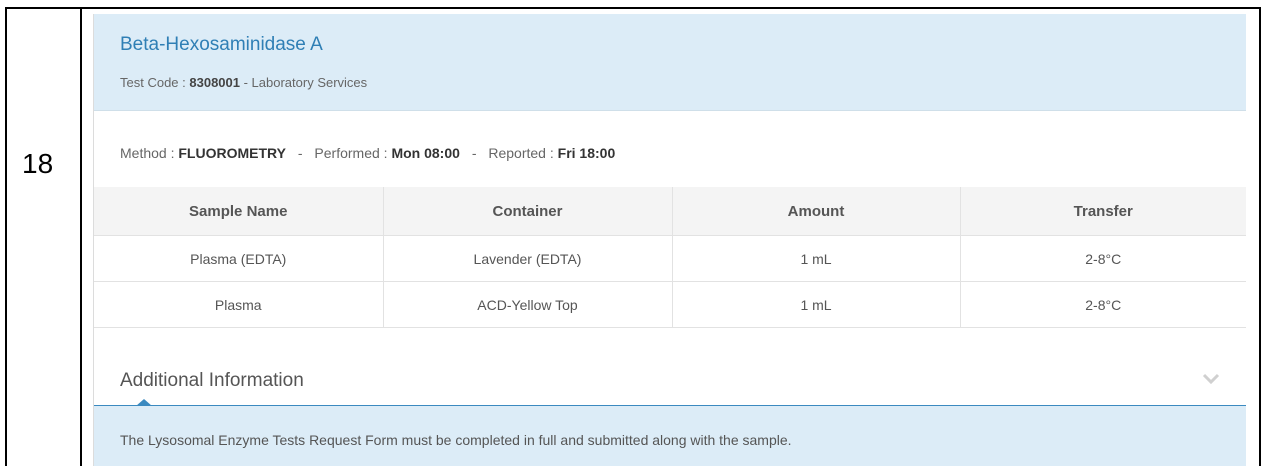  Describe the element at coordinates (1260, 236) in the screenshot. I see `table-border-right` at that location.